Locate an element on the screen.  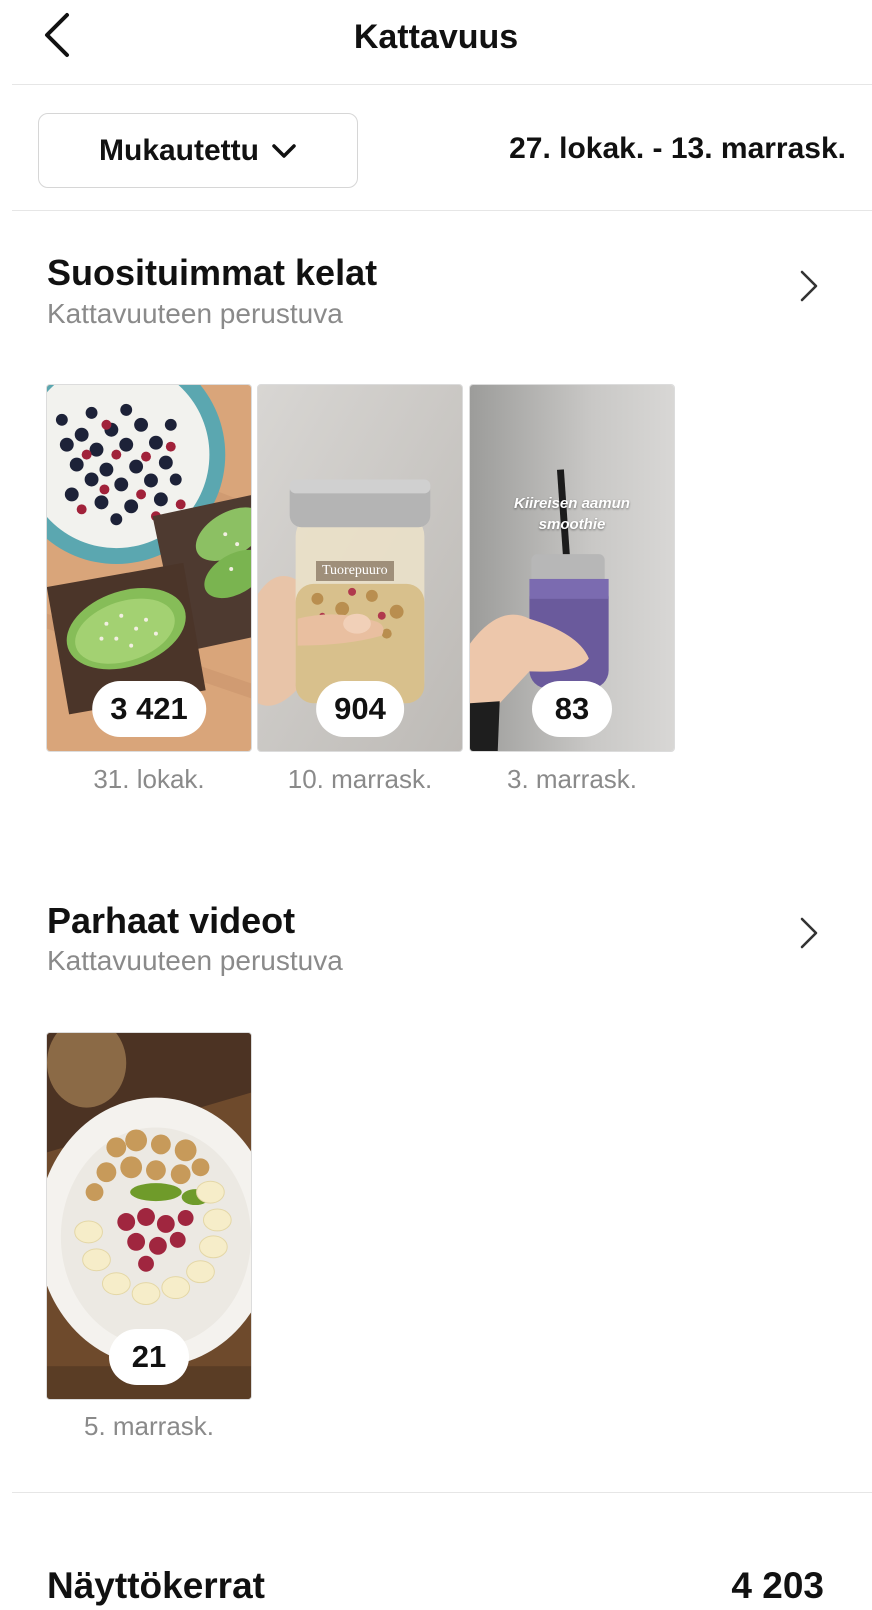
reel-overlay-caption-3: Kiireisen aamun smoothie is located at coordinates (572, 514).